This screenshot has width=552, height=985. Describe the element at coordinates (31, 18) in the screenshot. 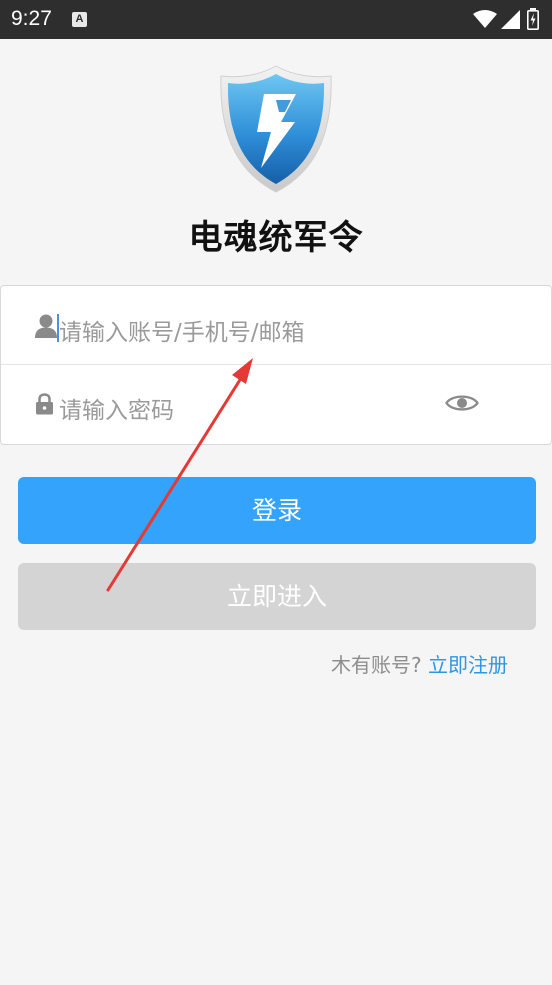

I see `status-time: 9:27` at that location.